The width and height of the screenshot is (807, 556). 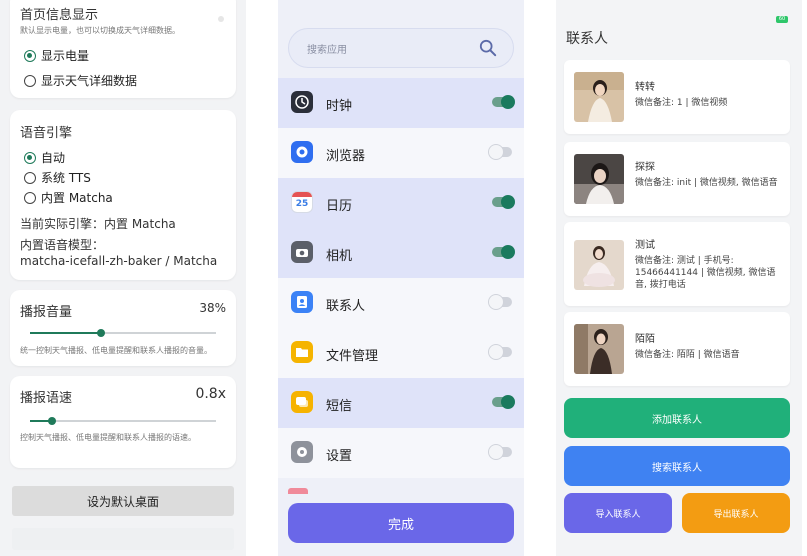 What do you see at coordinates (401, 523) in the screenshot?
I see `done-button: 完成` at bounding box center [401, 523].